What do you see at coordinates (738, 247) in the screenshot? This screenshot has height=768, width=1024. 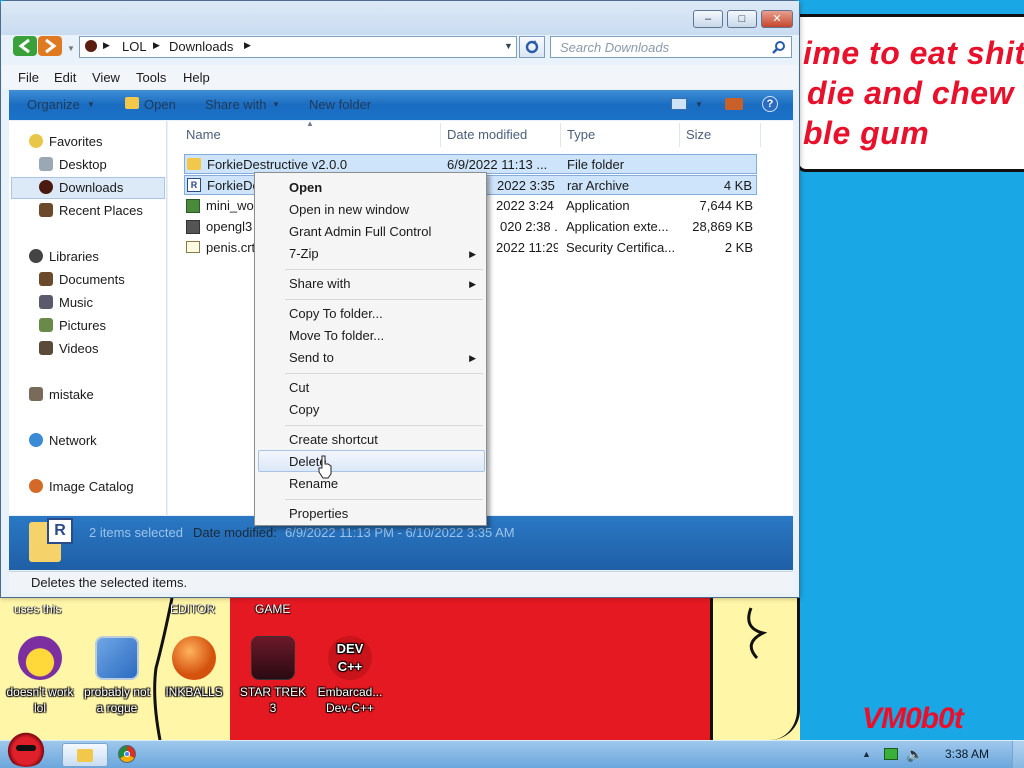 I see `file-size: 2 KB` at bounding box center [738, 247].